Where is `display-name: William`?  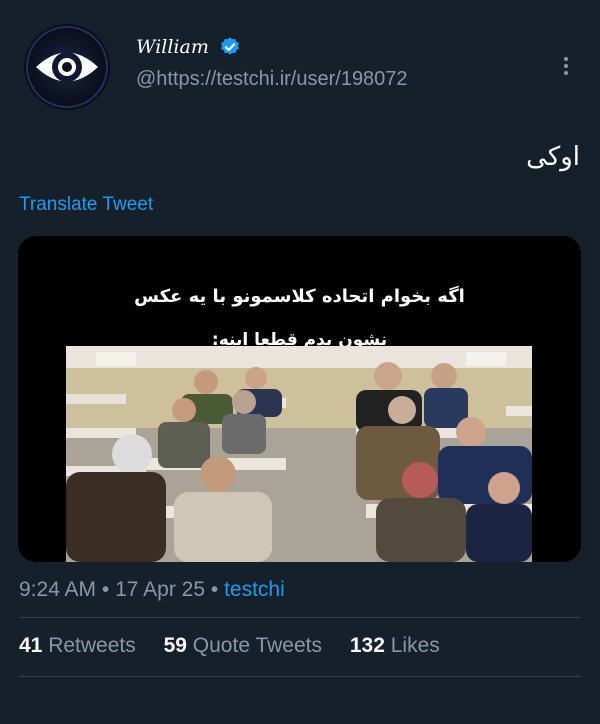
display-name: William is located at coordinates (172, 47).